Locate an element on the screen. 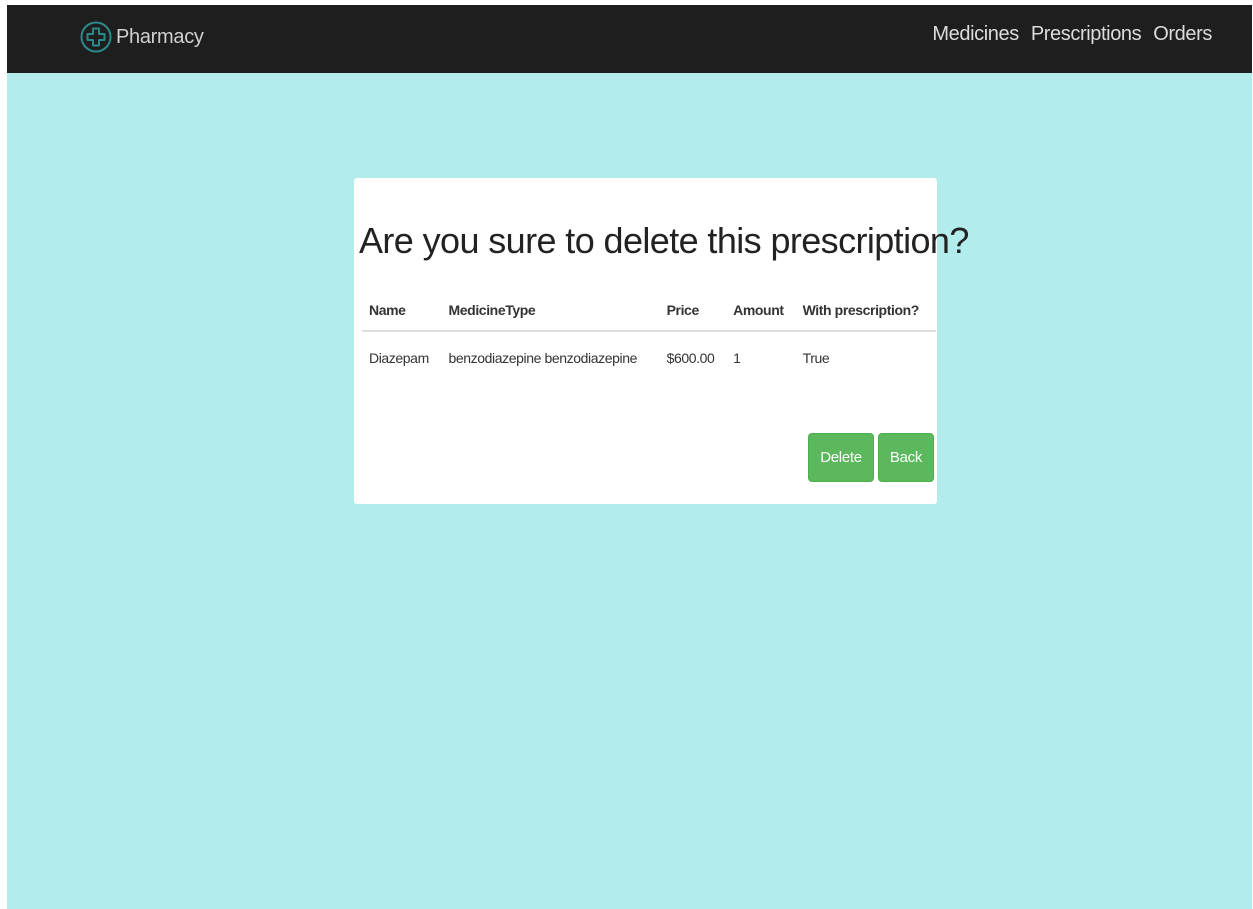 This screenshot has height=909, width=1253. column-header-name: Name is located at coordinates (402, 311).